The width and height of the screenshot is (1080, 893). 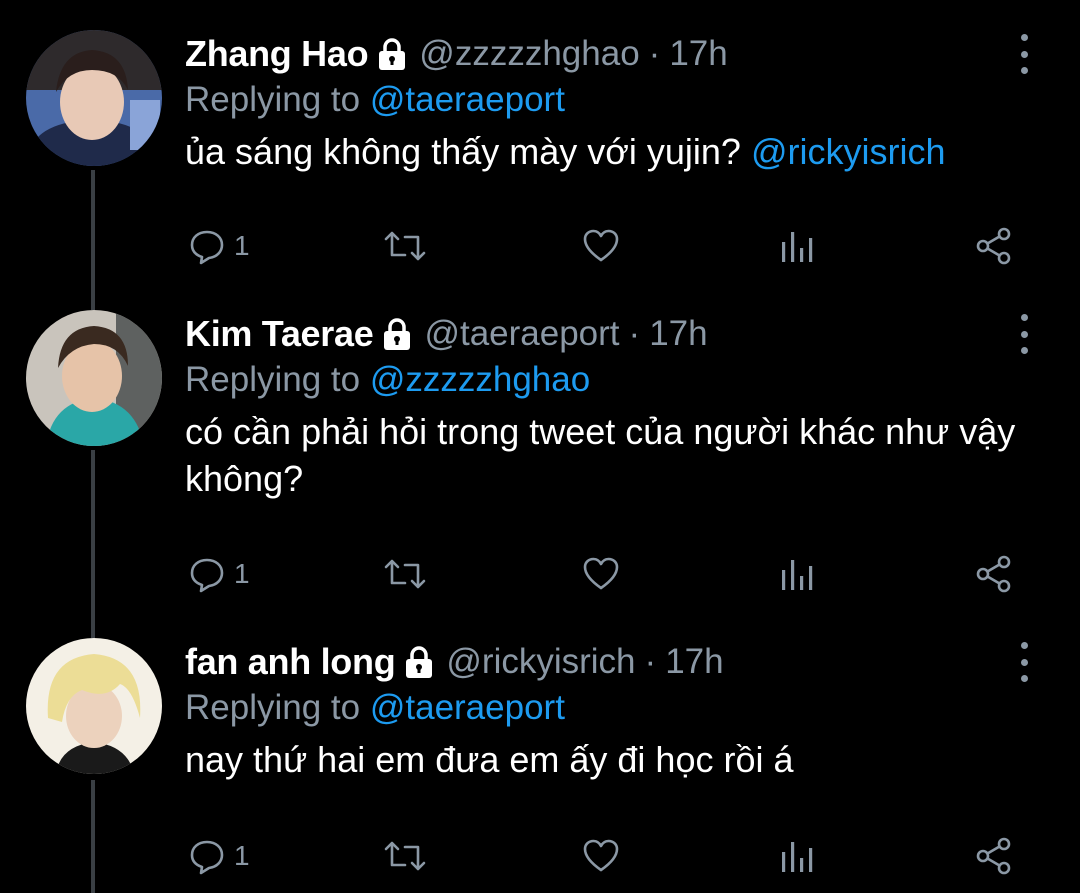 What do you see at coordinates (290, 662) in the screenshot?
I see `display-name: fan anh long` at bounding box center [290, 662].